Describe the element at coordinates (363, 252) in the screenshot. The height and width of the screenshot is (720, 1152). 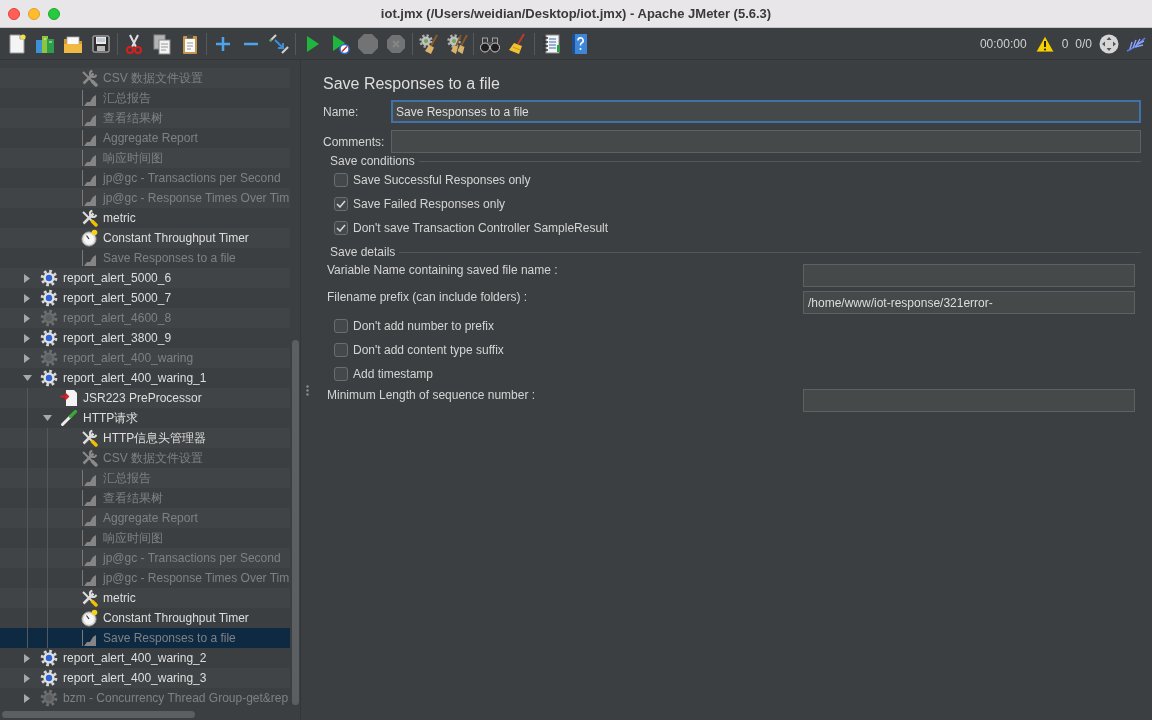
I see `section-title: Save details` at that location.